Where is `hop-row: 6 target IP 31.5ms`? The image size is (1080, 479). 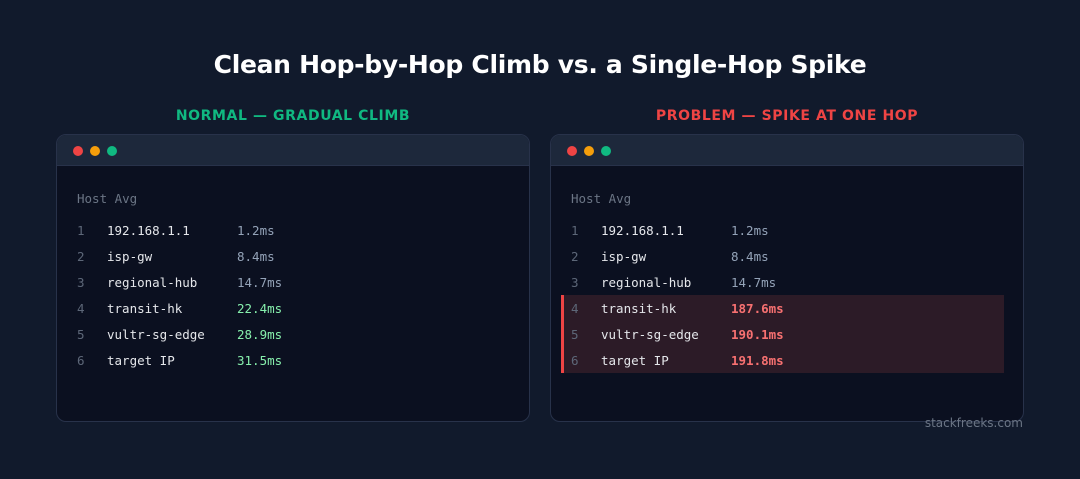 hop-row: 6 target IP 31.5ms is located at coordinates (288, 360).